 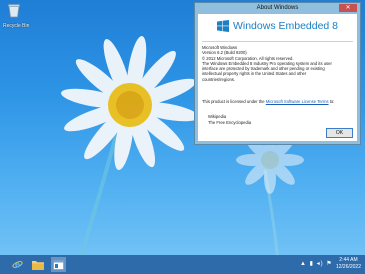 I want to click on recycle-bin-shortcut: Recycle Bin, so click(x=16, y=16).